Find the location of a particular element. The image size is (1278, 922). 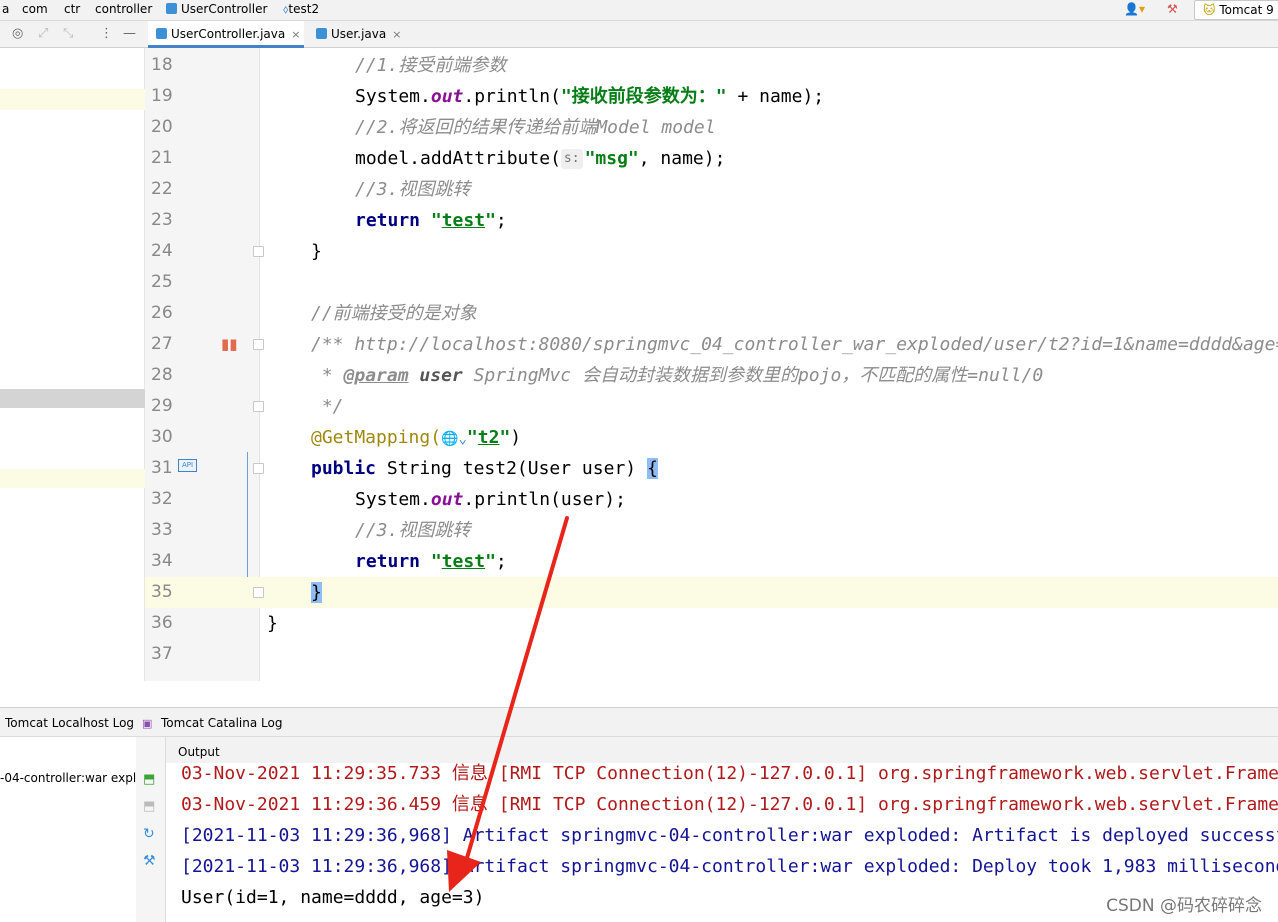

more-options-icon: ⋮ is located at coordinates (106, 33).